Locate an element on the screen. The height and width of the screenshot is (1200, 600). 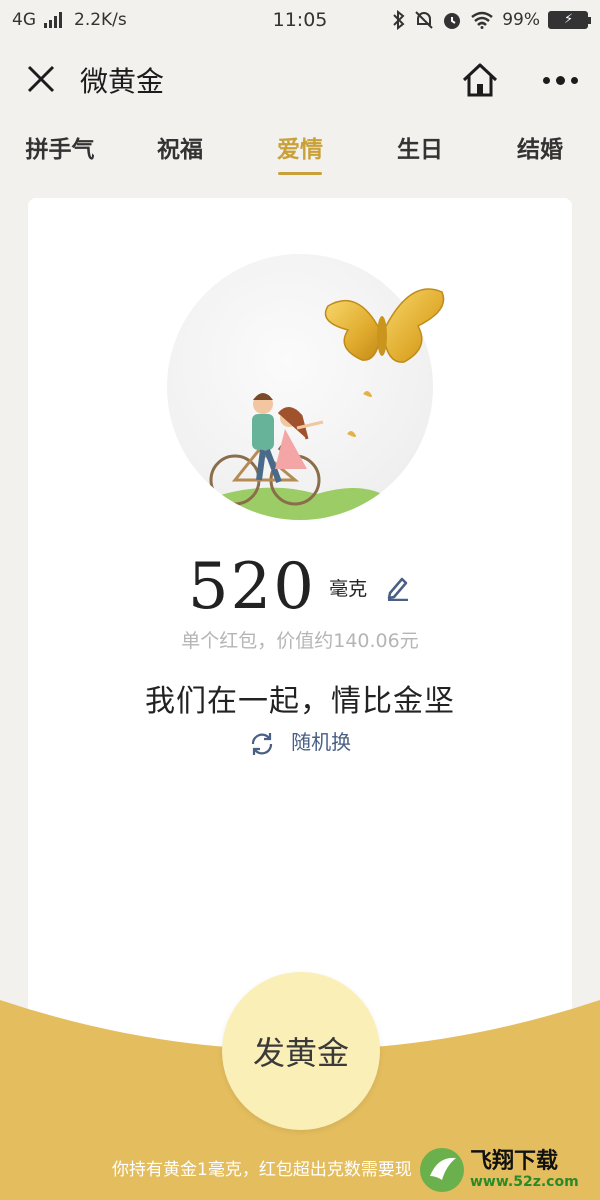
category-tabs: 拼手气 祝福 爱情 生日 结婚 is located at coordinates (300, 154).